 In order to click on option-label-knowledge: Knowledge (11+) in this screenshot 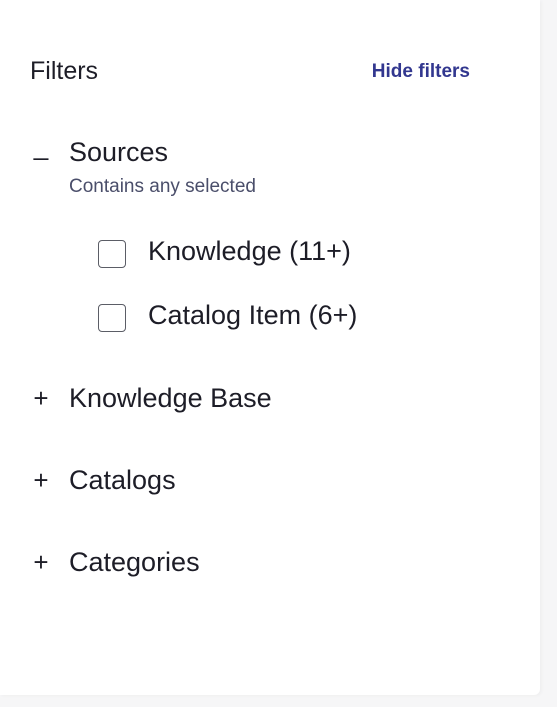, I will do `click(249, 251)`.